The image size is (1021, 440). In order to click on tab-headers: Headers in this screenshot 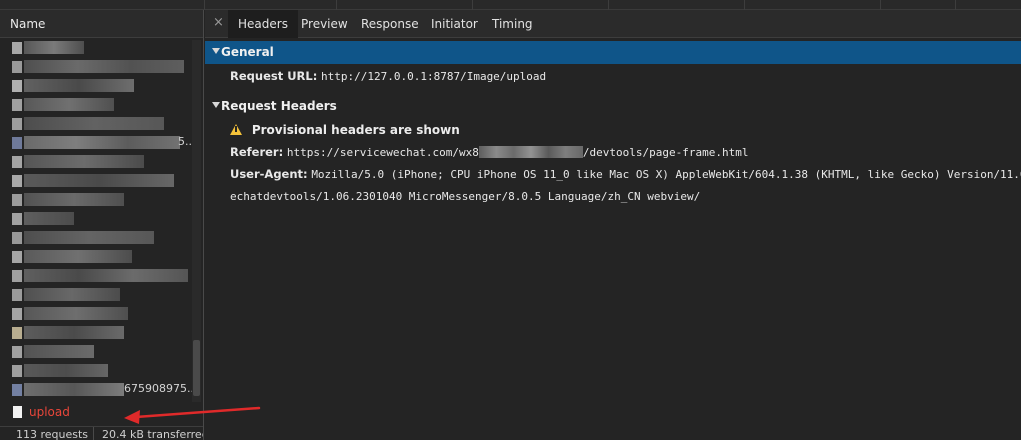, I will do `click(263, 24)`.